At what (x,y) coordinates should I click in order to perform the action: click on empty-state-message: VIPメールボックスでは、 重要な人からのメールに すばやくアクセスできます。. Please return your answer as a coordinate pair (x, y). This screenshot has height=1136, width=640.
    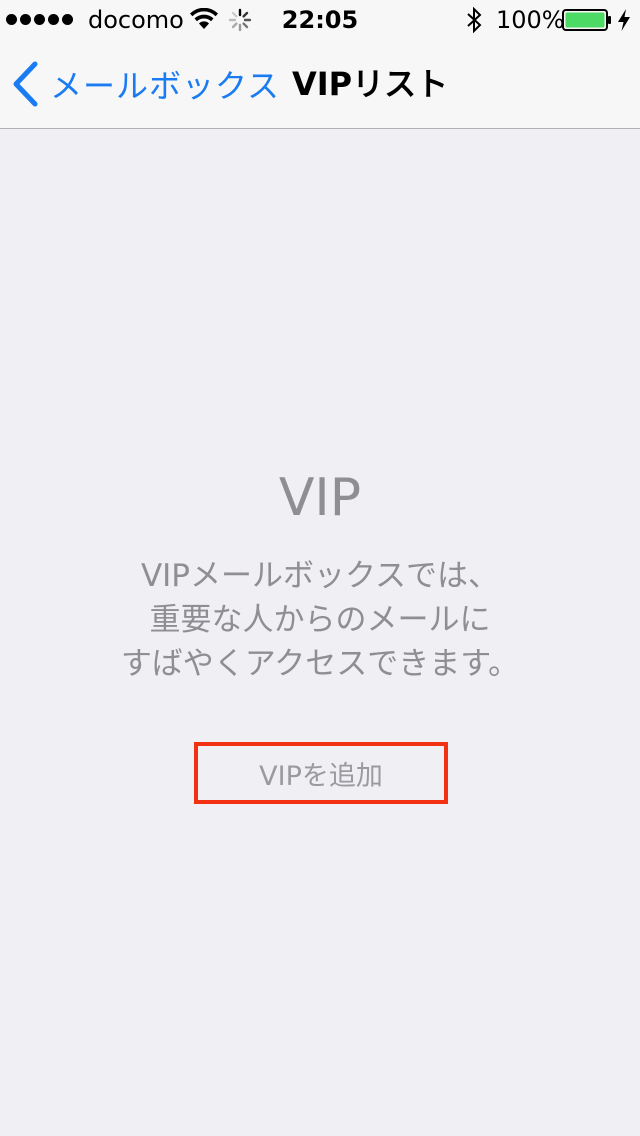
    Looking at the image, I should click on (320, 620).